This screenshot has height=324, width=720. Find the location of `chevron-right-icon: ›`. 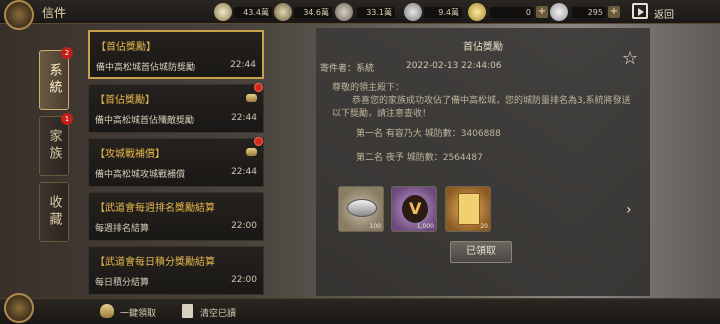

chevron-right-icon: › is located at coordinates (629, 210).